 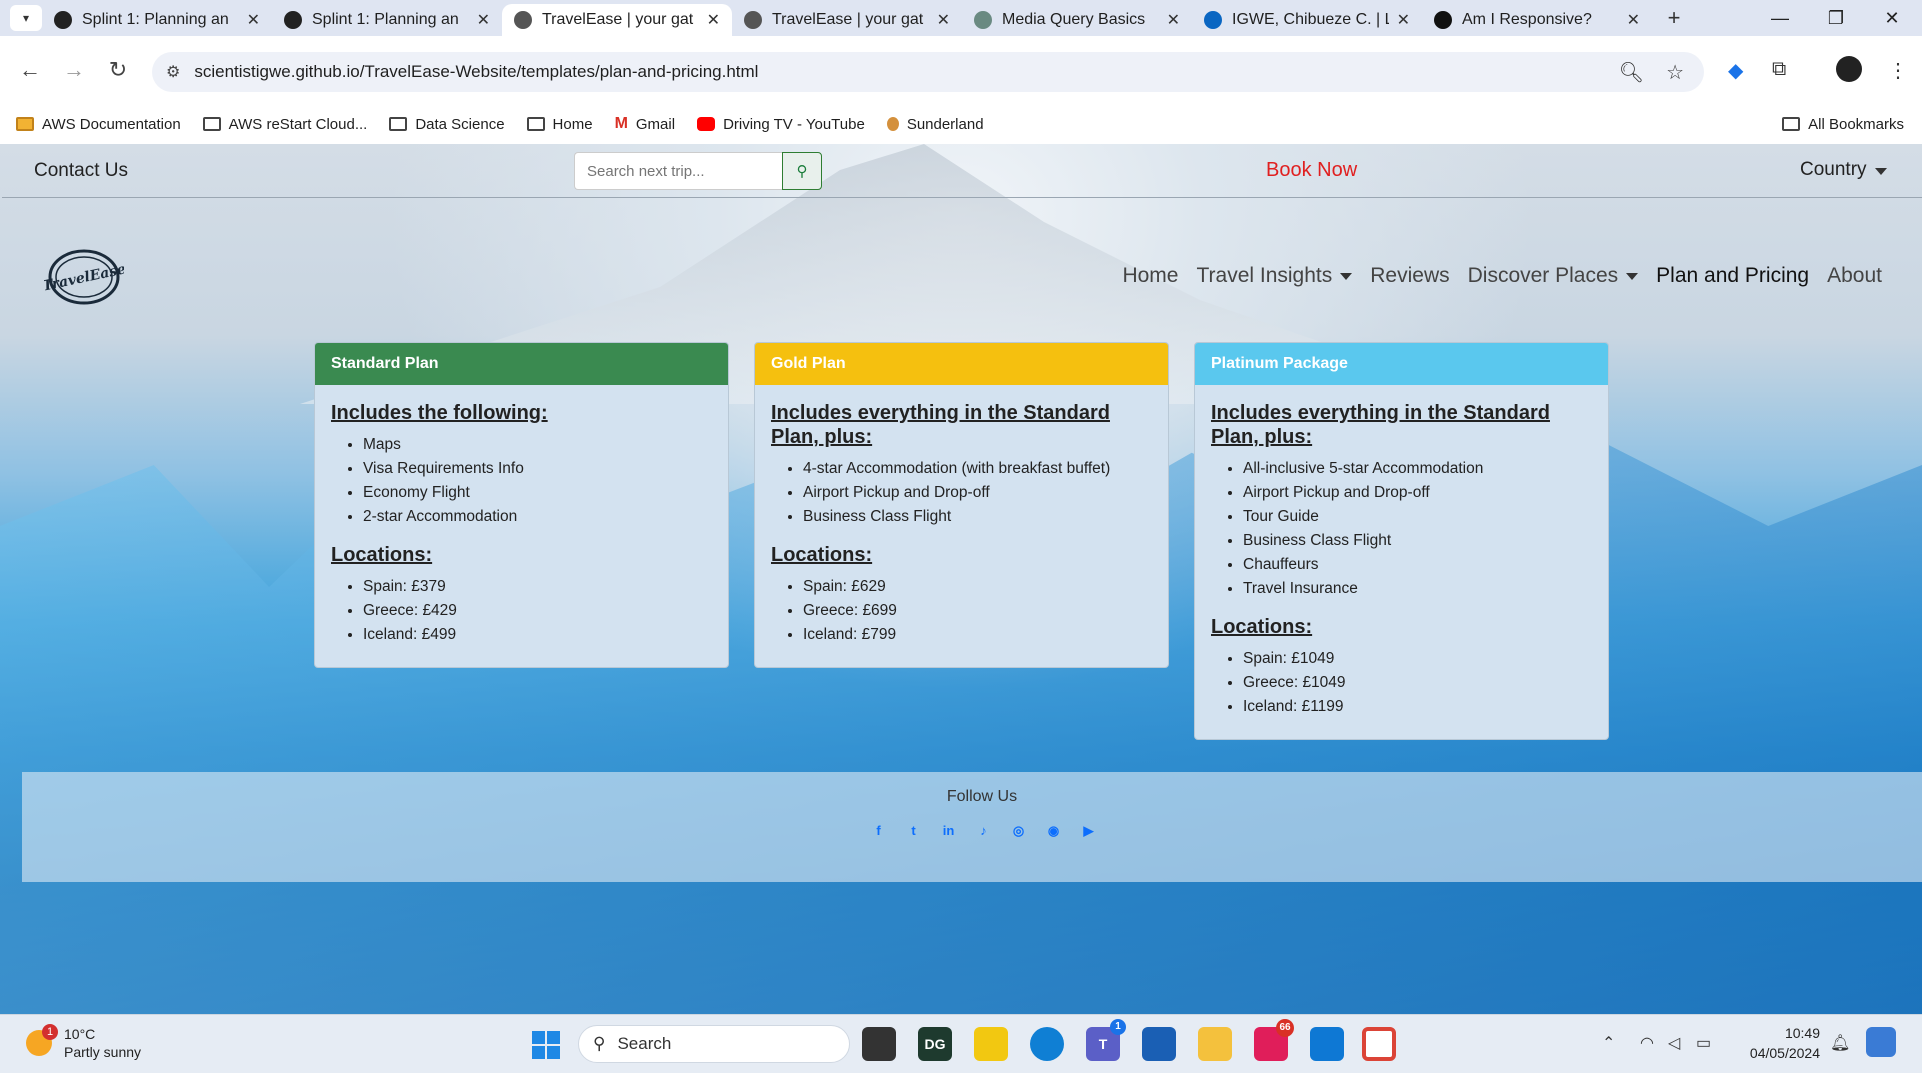 I want to click on back-button: ←, so click(x=30, y=70).